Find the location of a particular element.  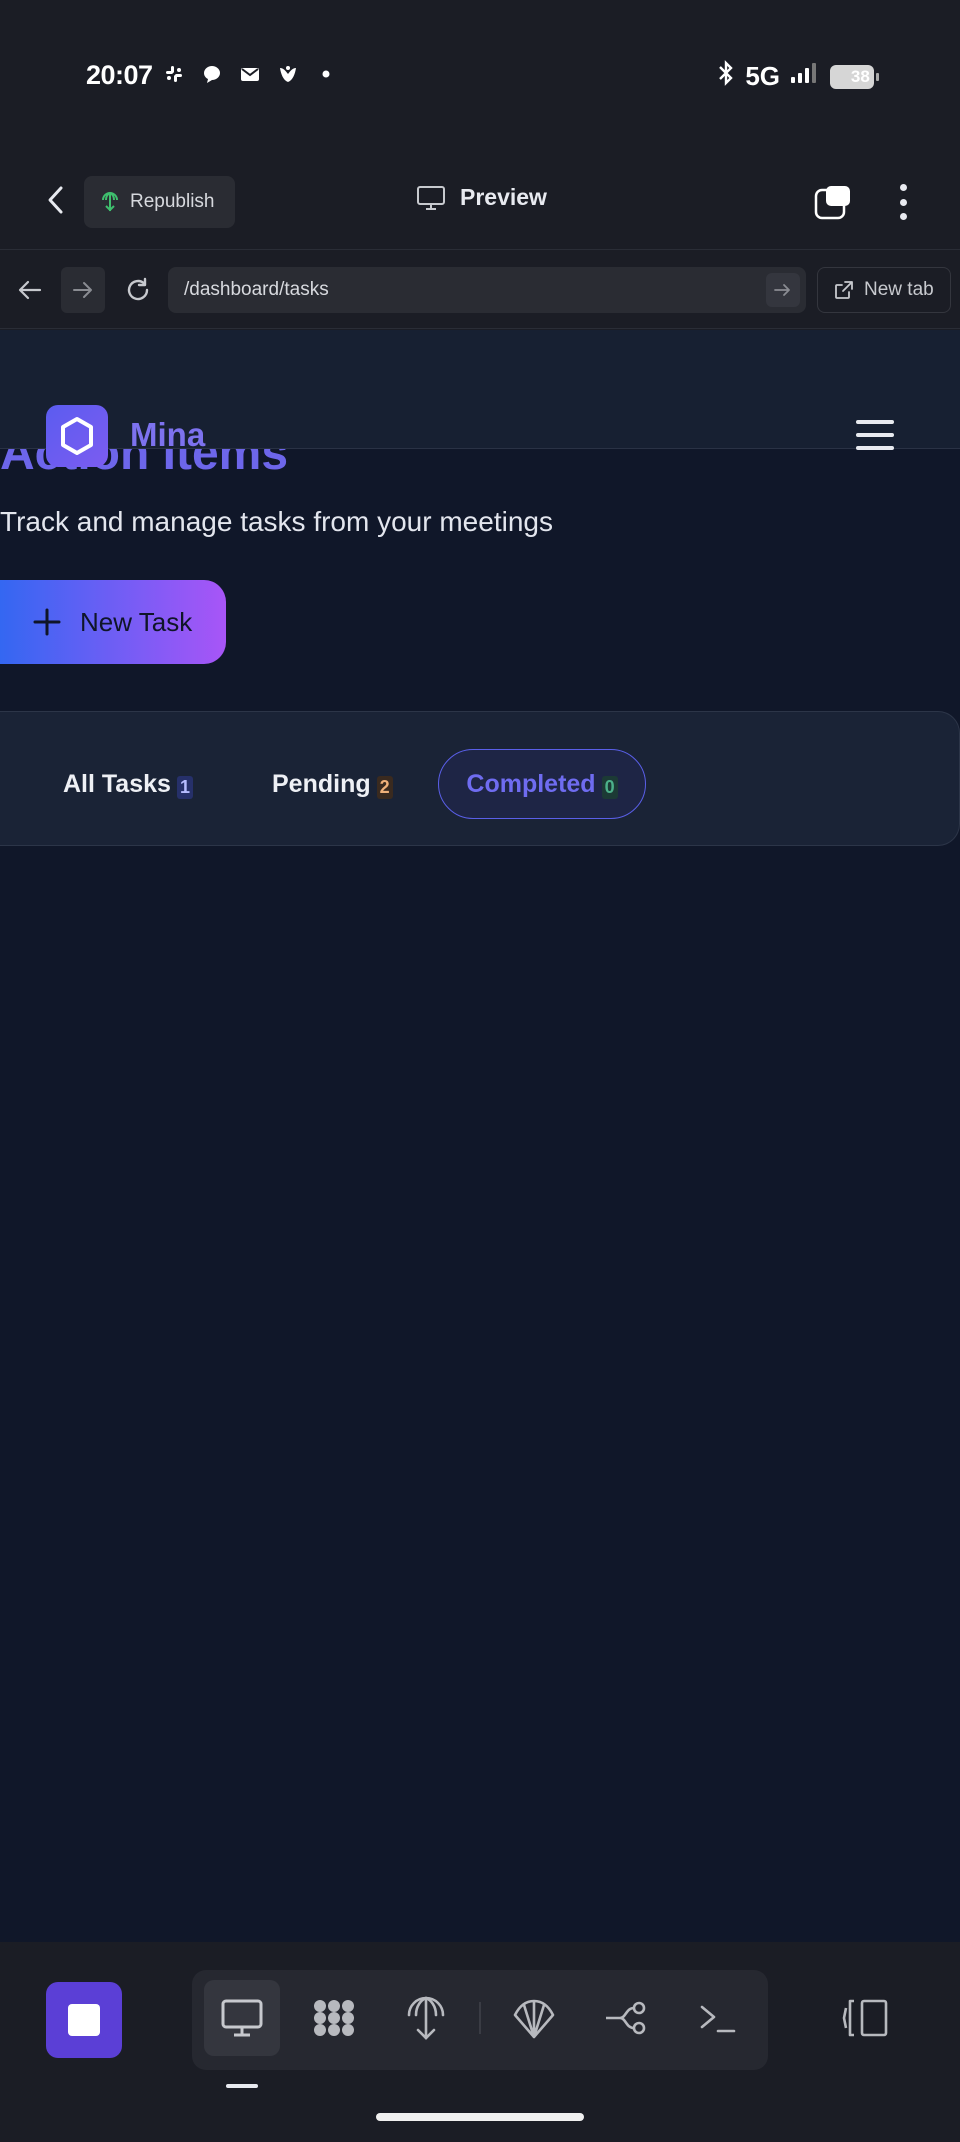

chevron-left-icon is located at coordinates (55, 200).